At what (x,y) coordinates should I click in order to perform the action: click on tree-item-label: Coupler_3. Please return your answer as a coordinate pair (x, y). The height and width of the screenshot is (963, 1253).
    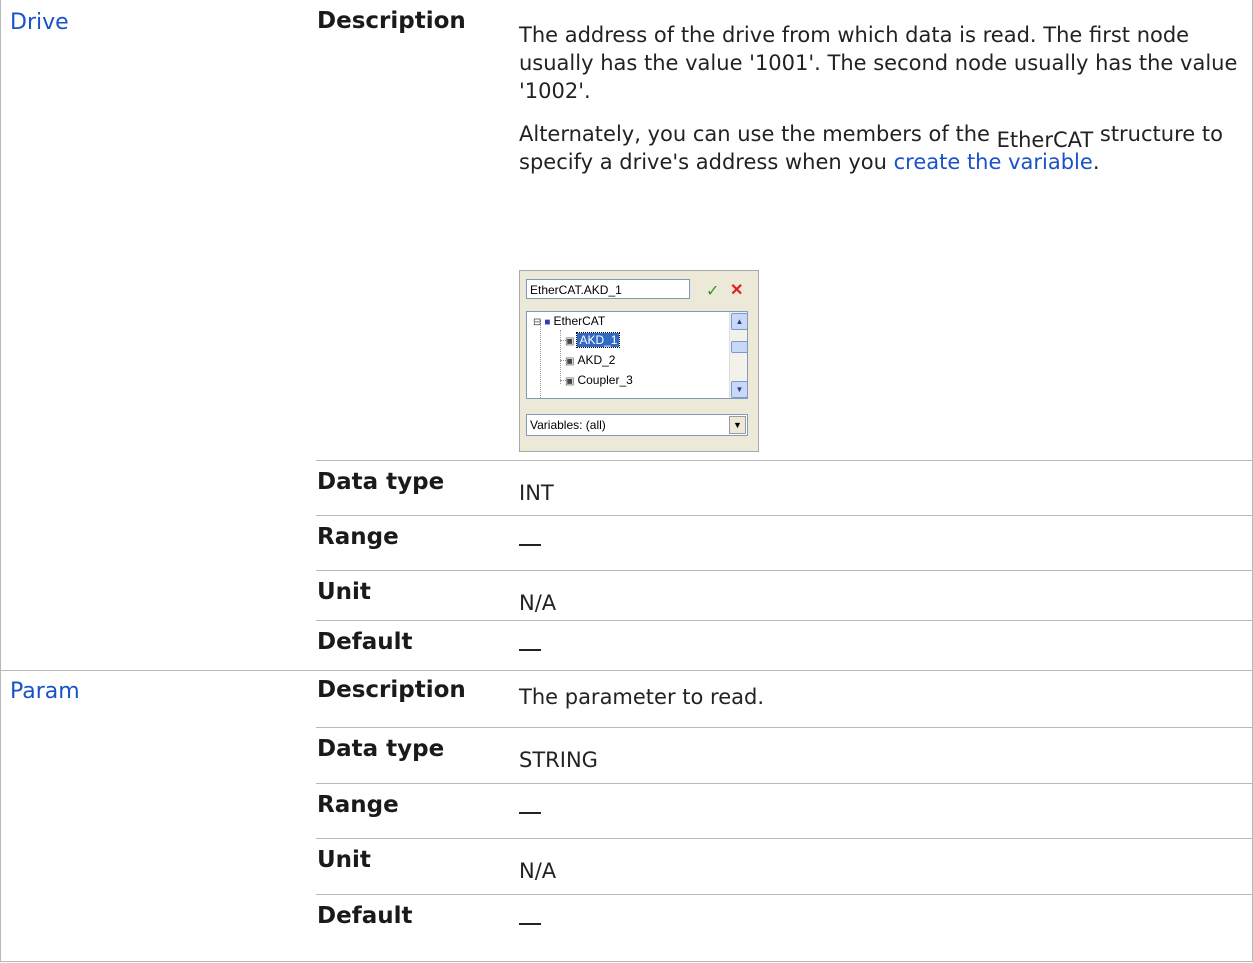
    Looking at the image, I should click on (605, 380).